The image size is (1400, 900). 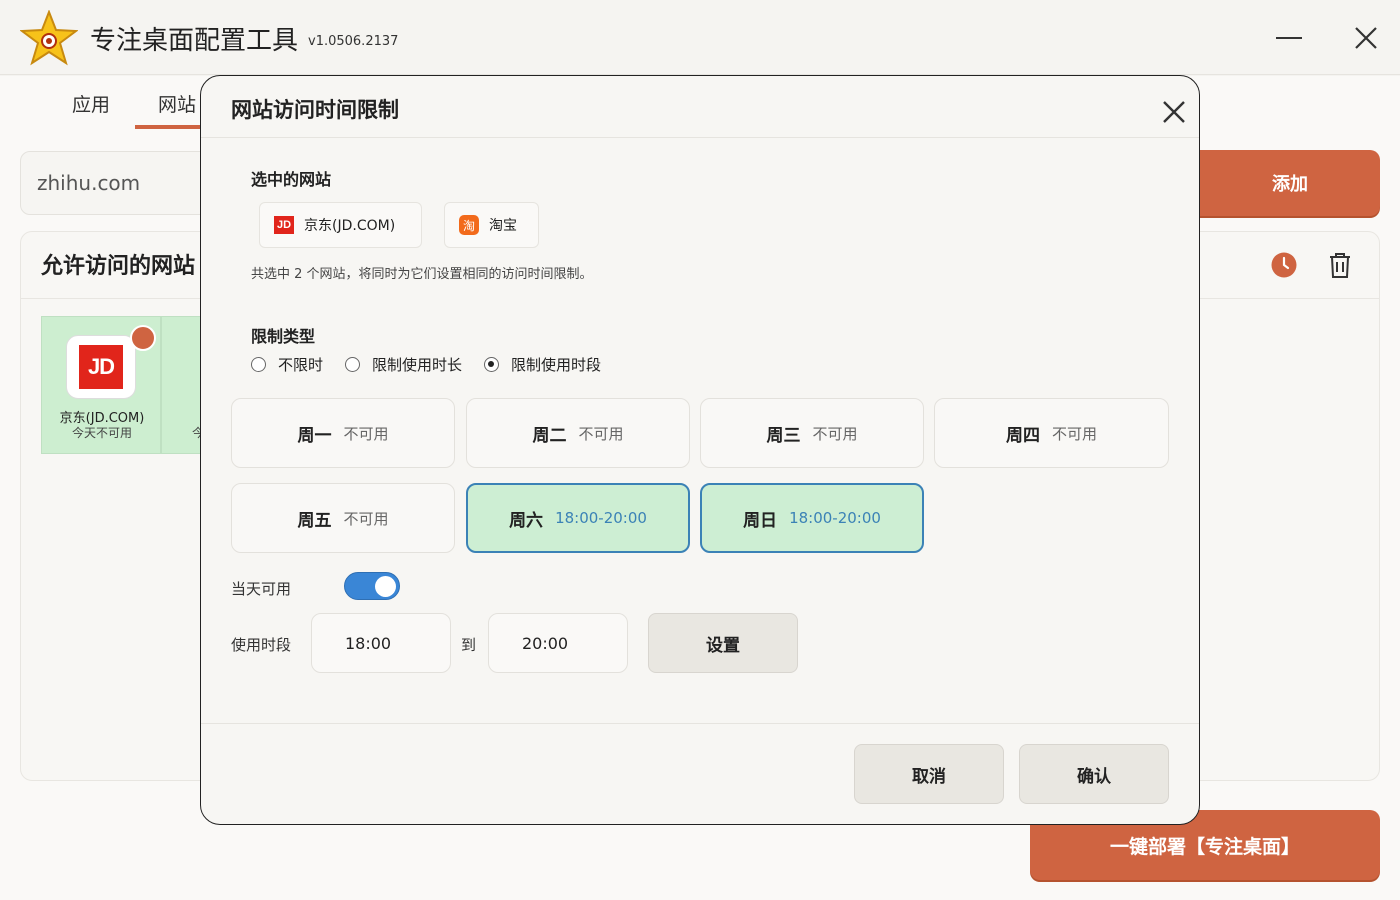 I want to click on radio-limit-period: 限制使用时段, so click(x=542, y=364).